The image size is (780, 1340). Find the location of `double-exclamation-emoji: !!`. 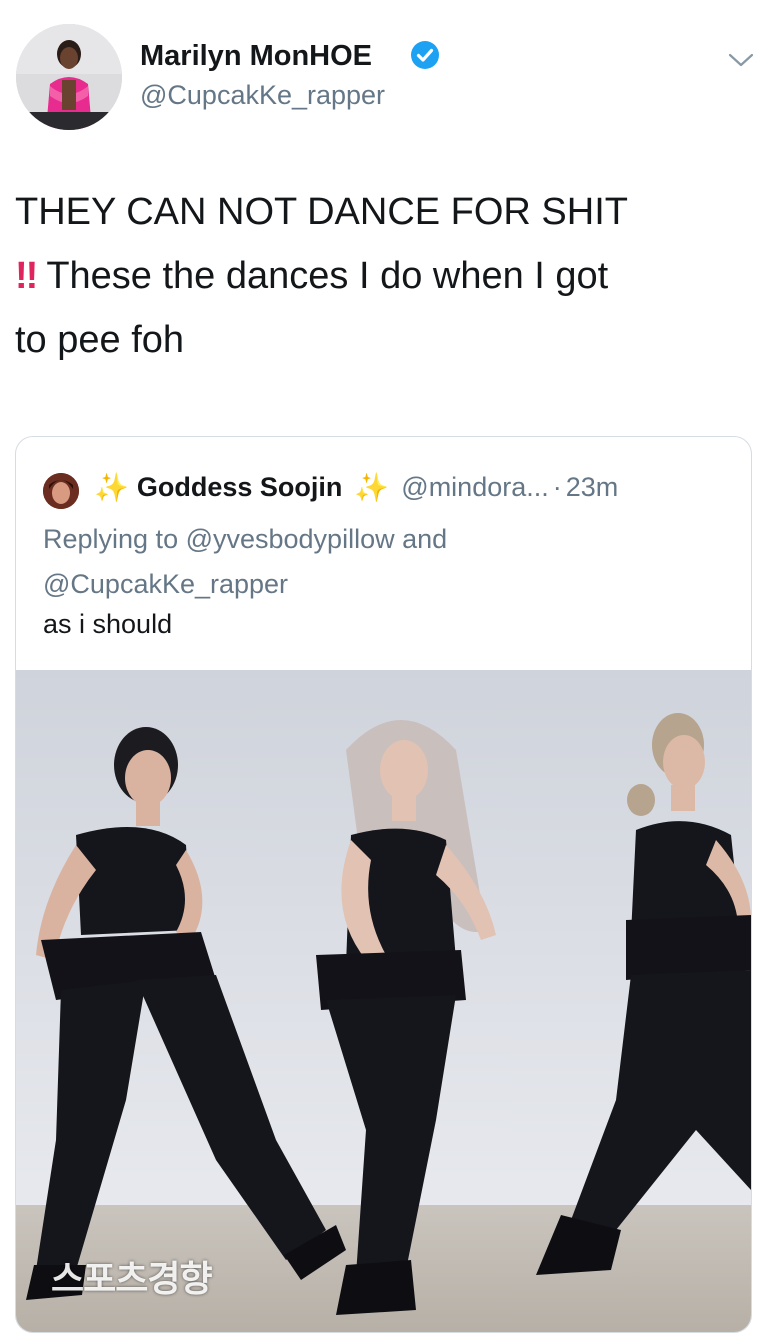

double-exclamation-emoji: !! is located at coordinates (26, 276).